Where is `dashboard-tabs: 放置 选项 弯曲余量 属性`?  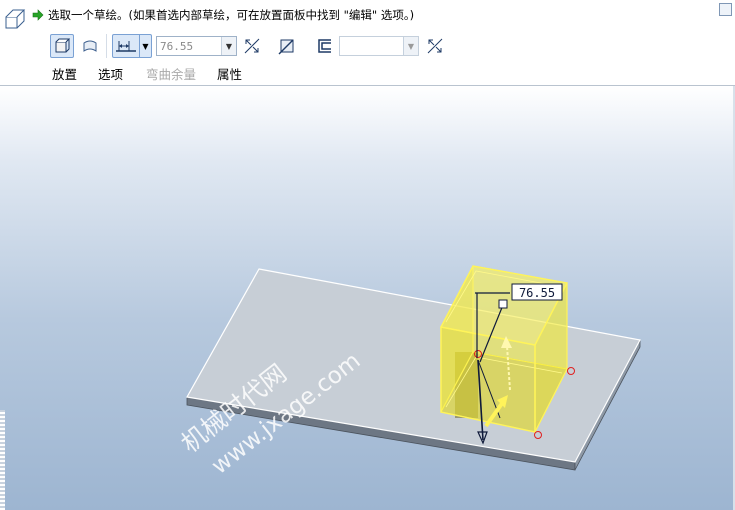
dashboard-tabs: 放置 选项 弯曲余量 属性 is located at coordinates (154, 73).